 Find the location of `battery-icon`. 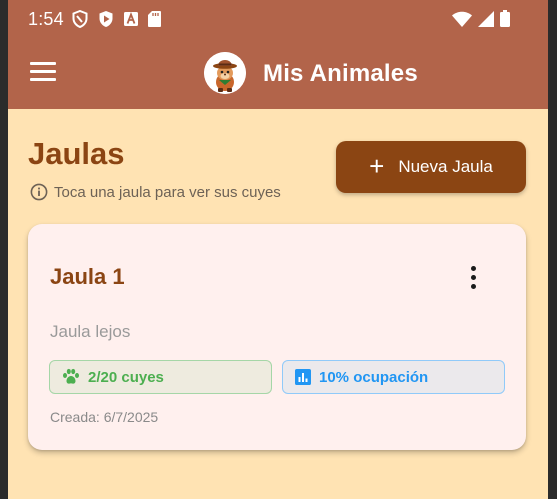

battery-icon is located at coordinates (505, 18).